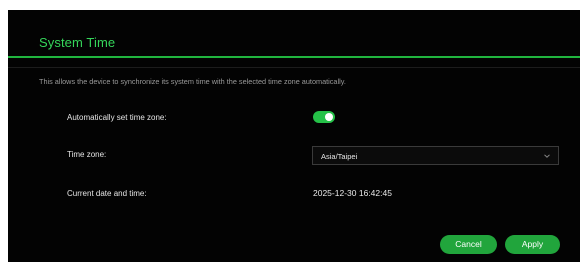 Image resolution: width=580 pixels, height=262 pixels. I want to click on timezone-label: Time zone:, so click(87, 154).